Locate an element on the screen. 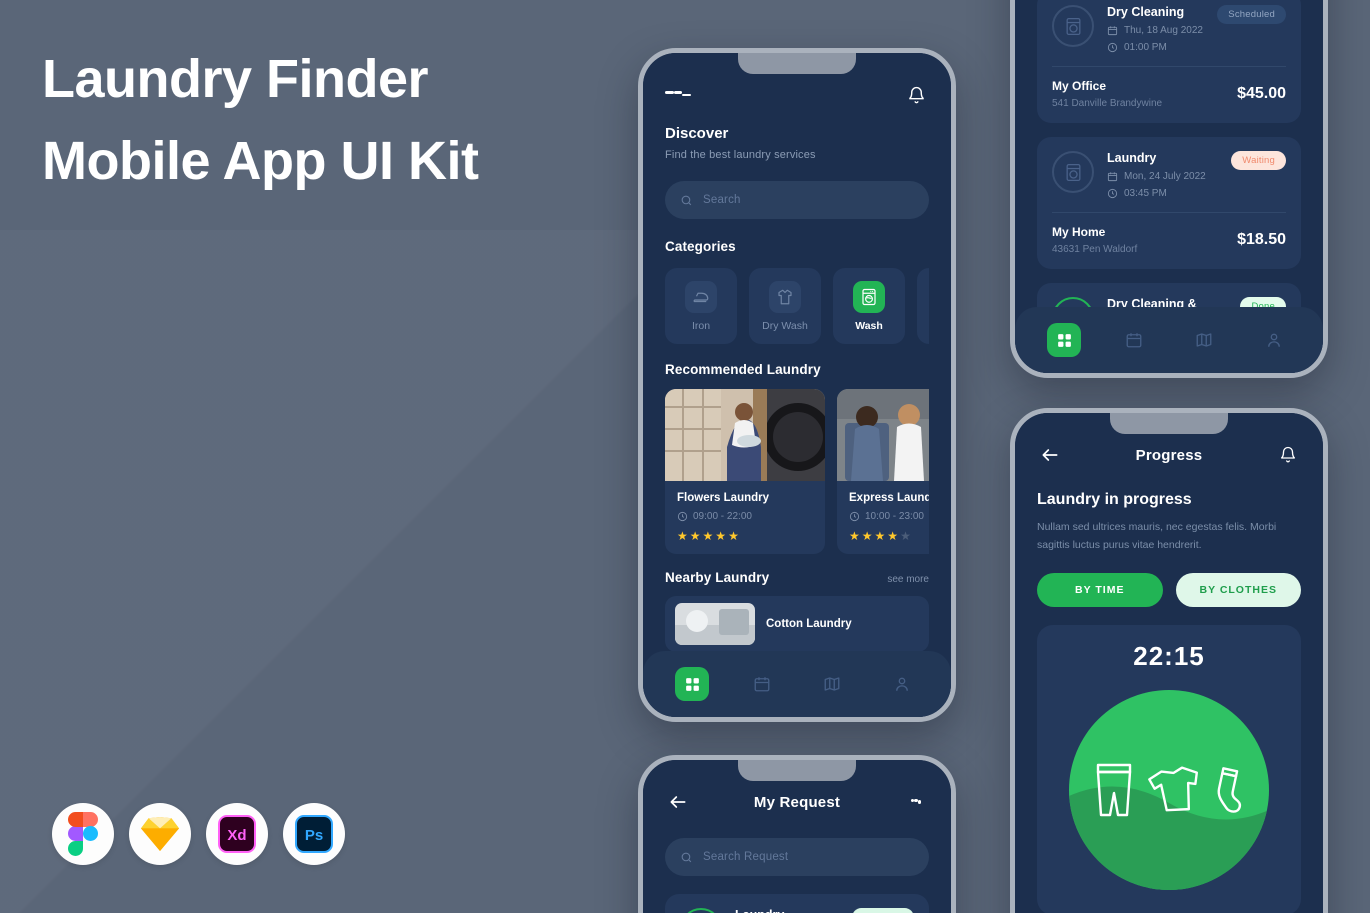 The height and width of the screenshot is (913, 1370). laundry-hours-row: 09:00 - 22:00 is located at coordinates (745, 516).